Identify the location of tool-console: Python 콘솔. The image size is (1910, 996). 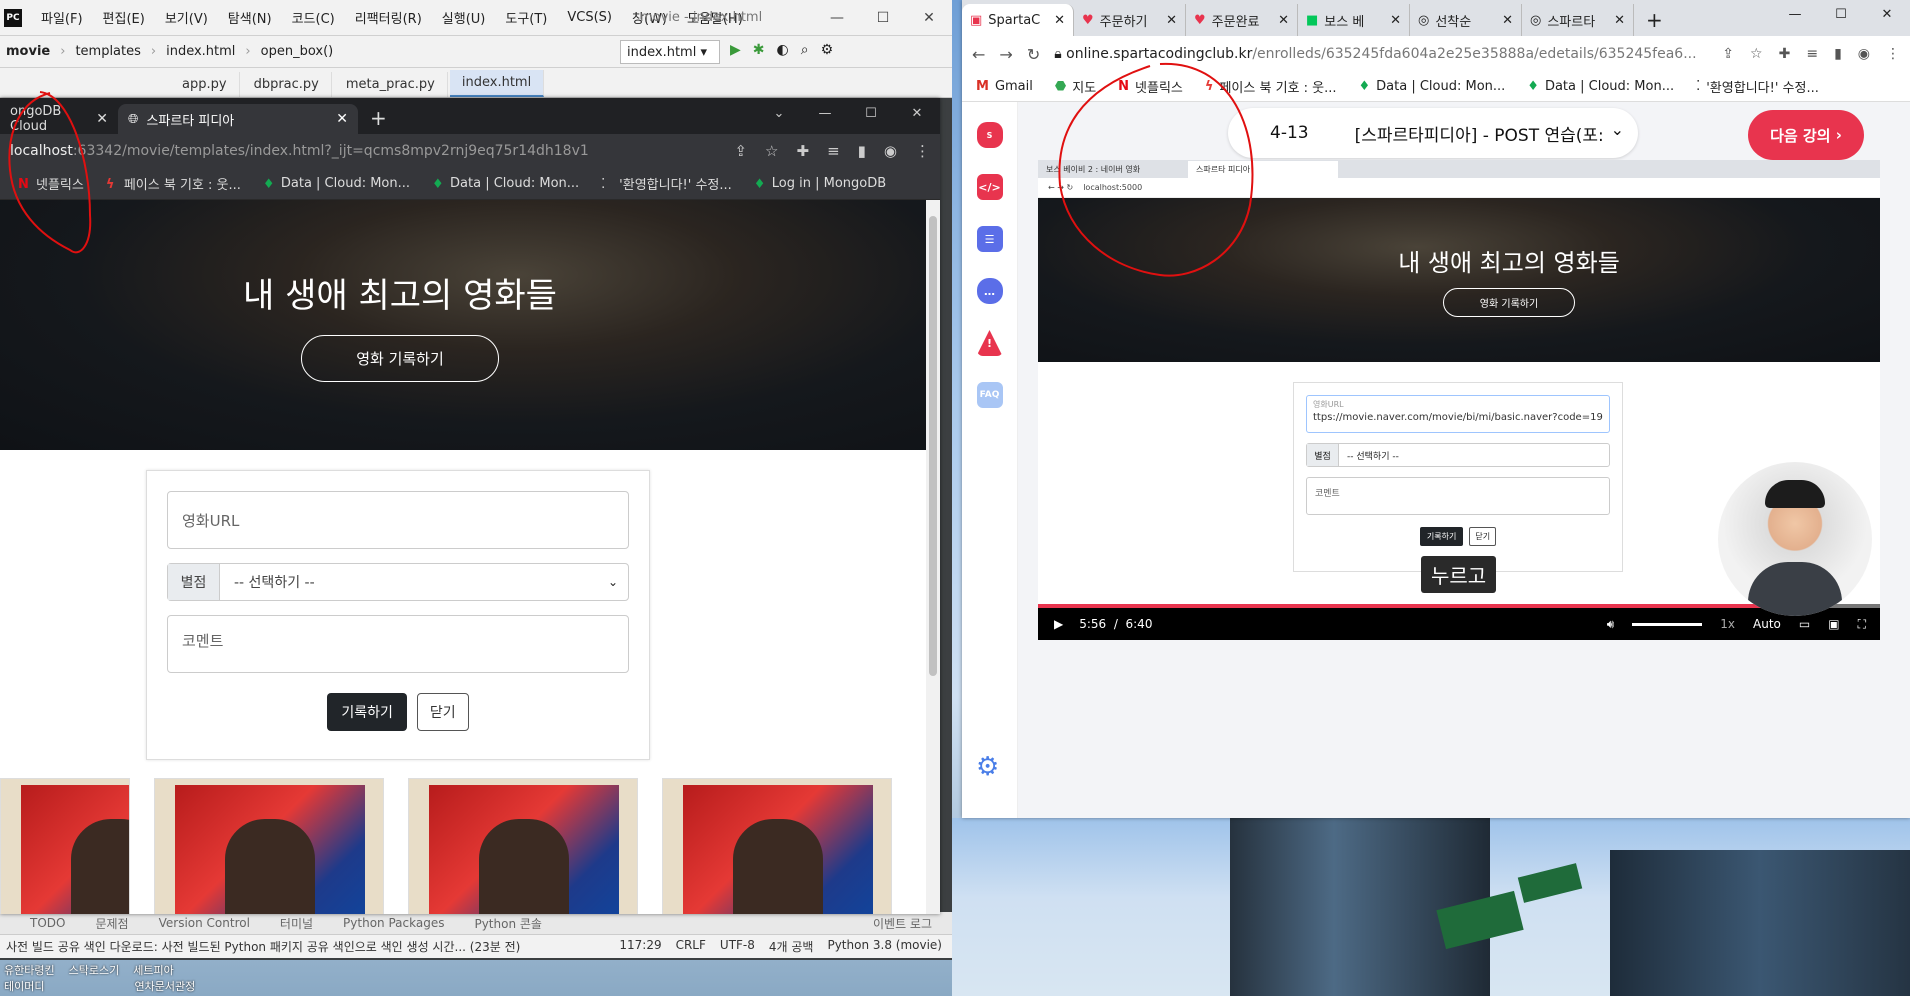
(508, 923).